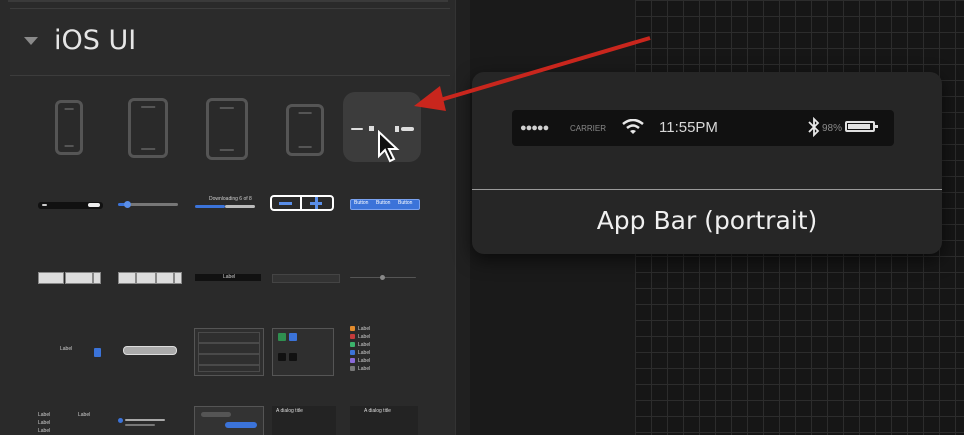 The image size is (964, 435). I want to click on component-ipad-mini, so click(309, 127).